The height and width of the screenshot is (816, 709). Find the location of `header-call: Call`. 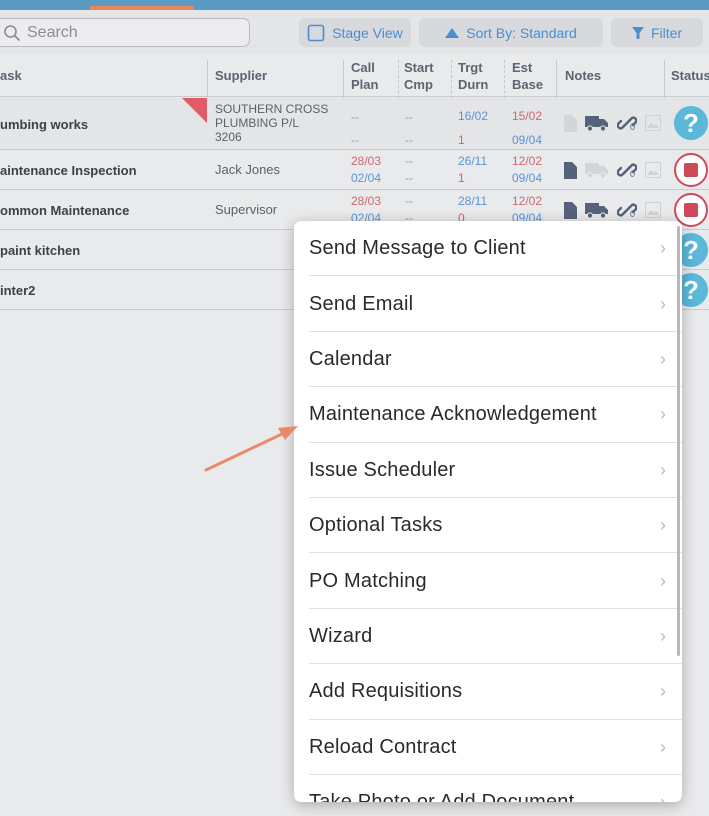

header-call: Call is located at coordinates (363, 67).